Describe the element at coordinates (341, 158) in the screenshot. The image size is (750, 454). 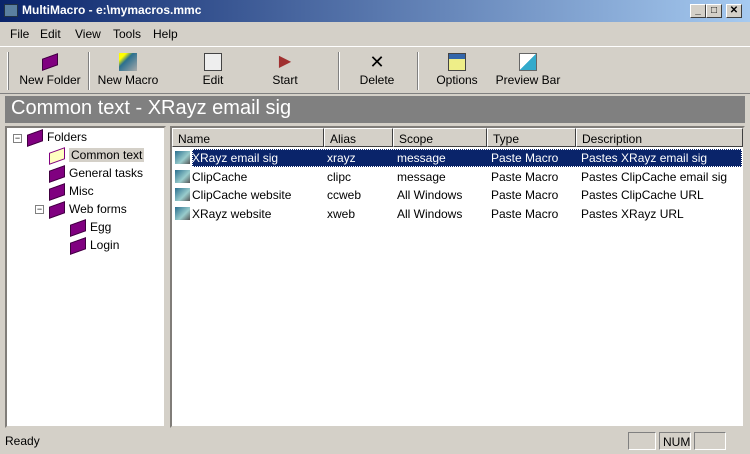
I see `cell-alias: xrayz` at that location.